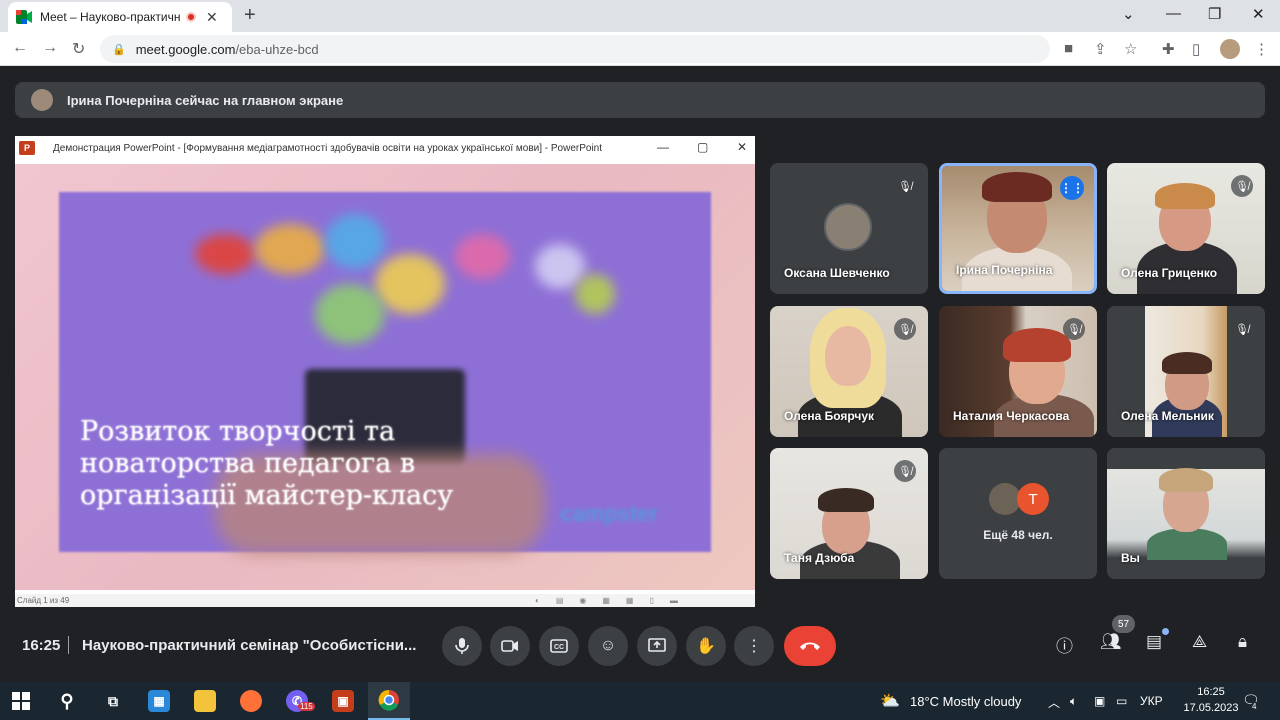 The height and width of the screenshot is (720, 1280). Describe the element at coordinates (119, 49) in the screenshot. I see `lock-icon: 🔒` at that location.